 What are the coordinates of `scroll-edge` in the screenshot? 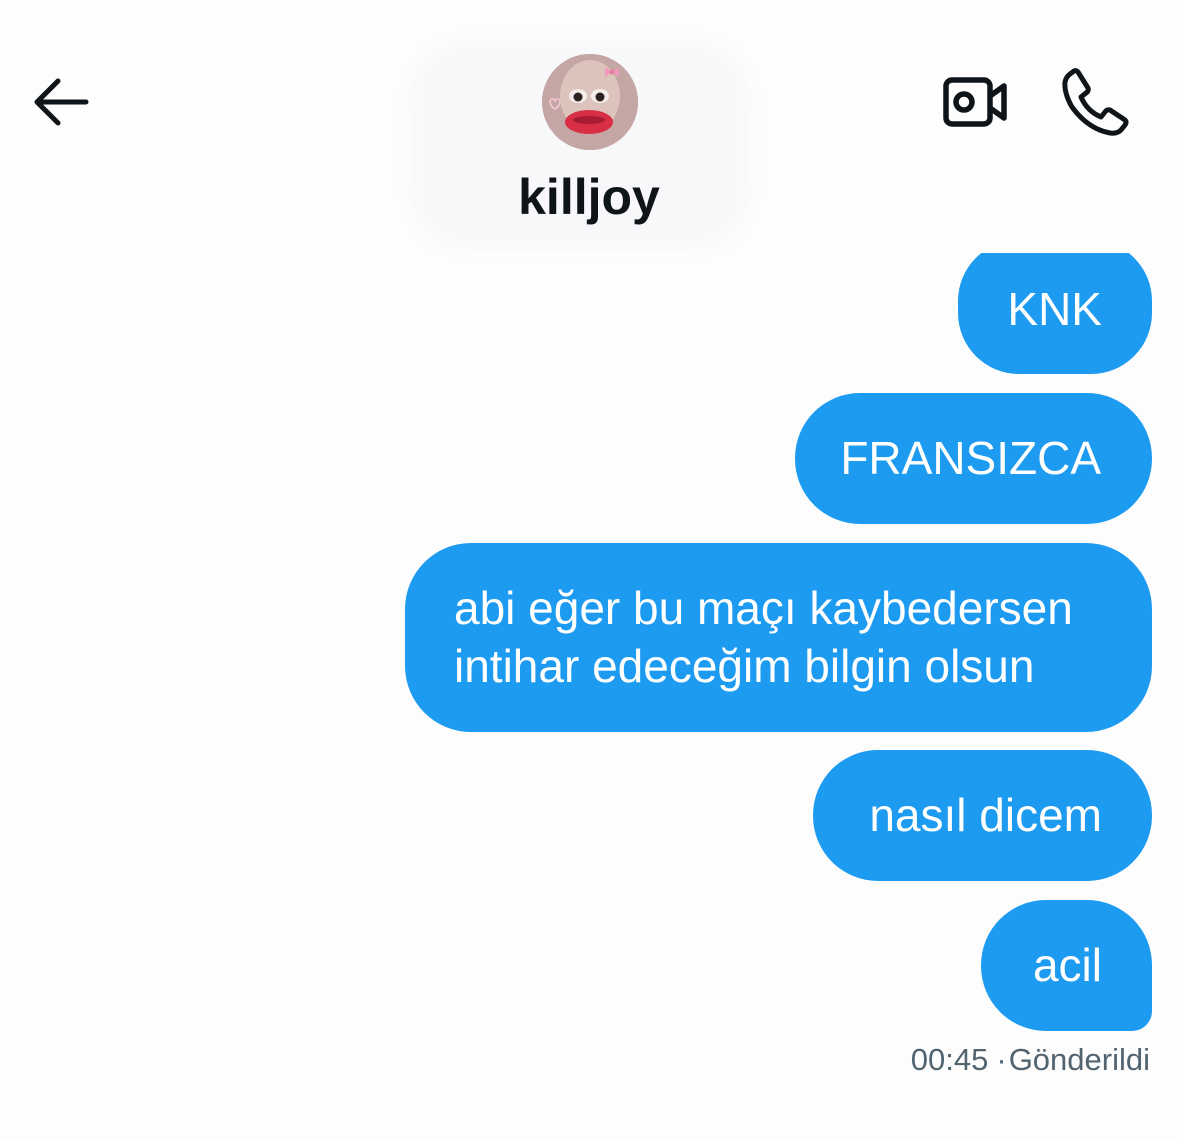 It's located at (1039, 244).